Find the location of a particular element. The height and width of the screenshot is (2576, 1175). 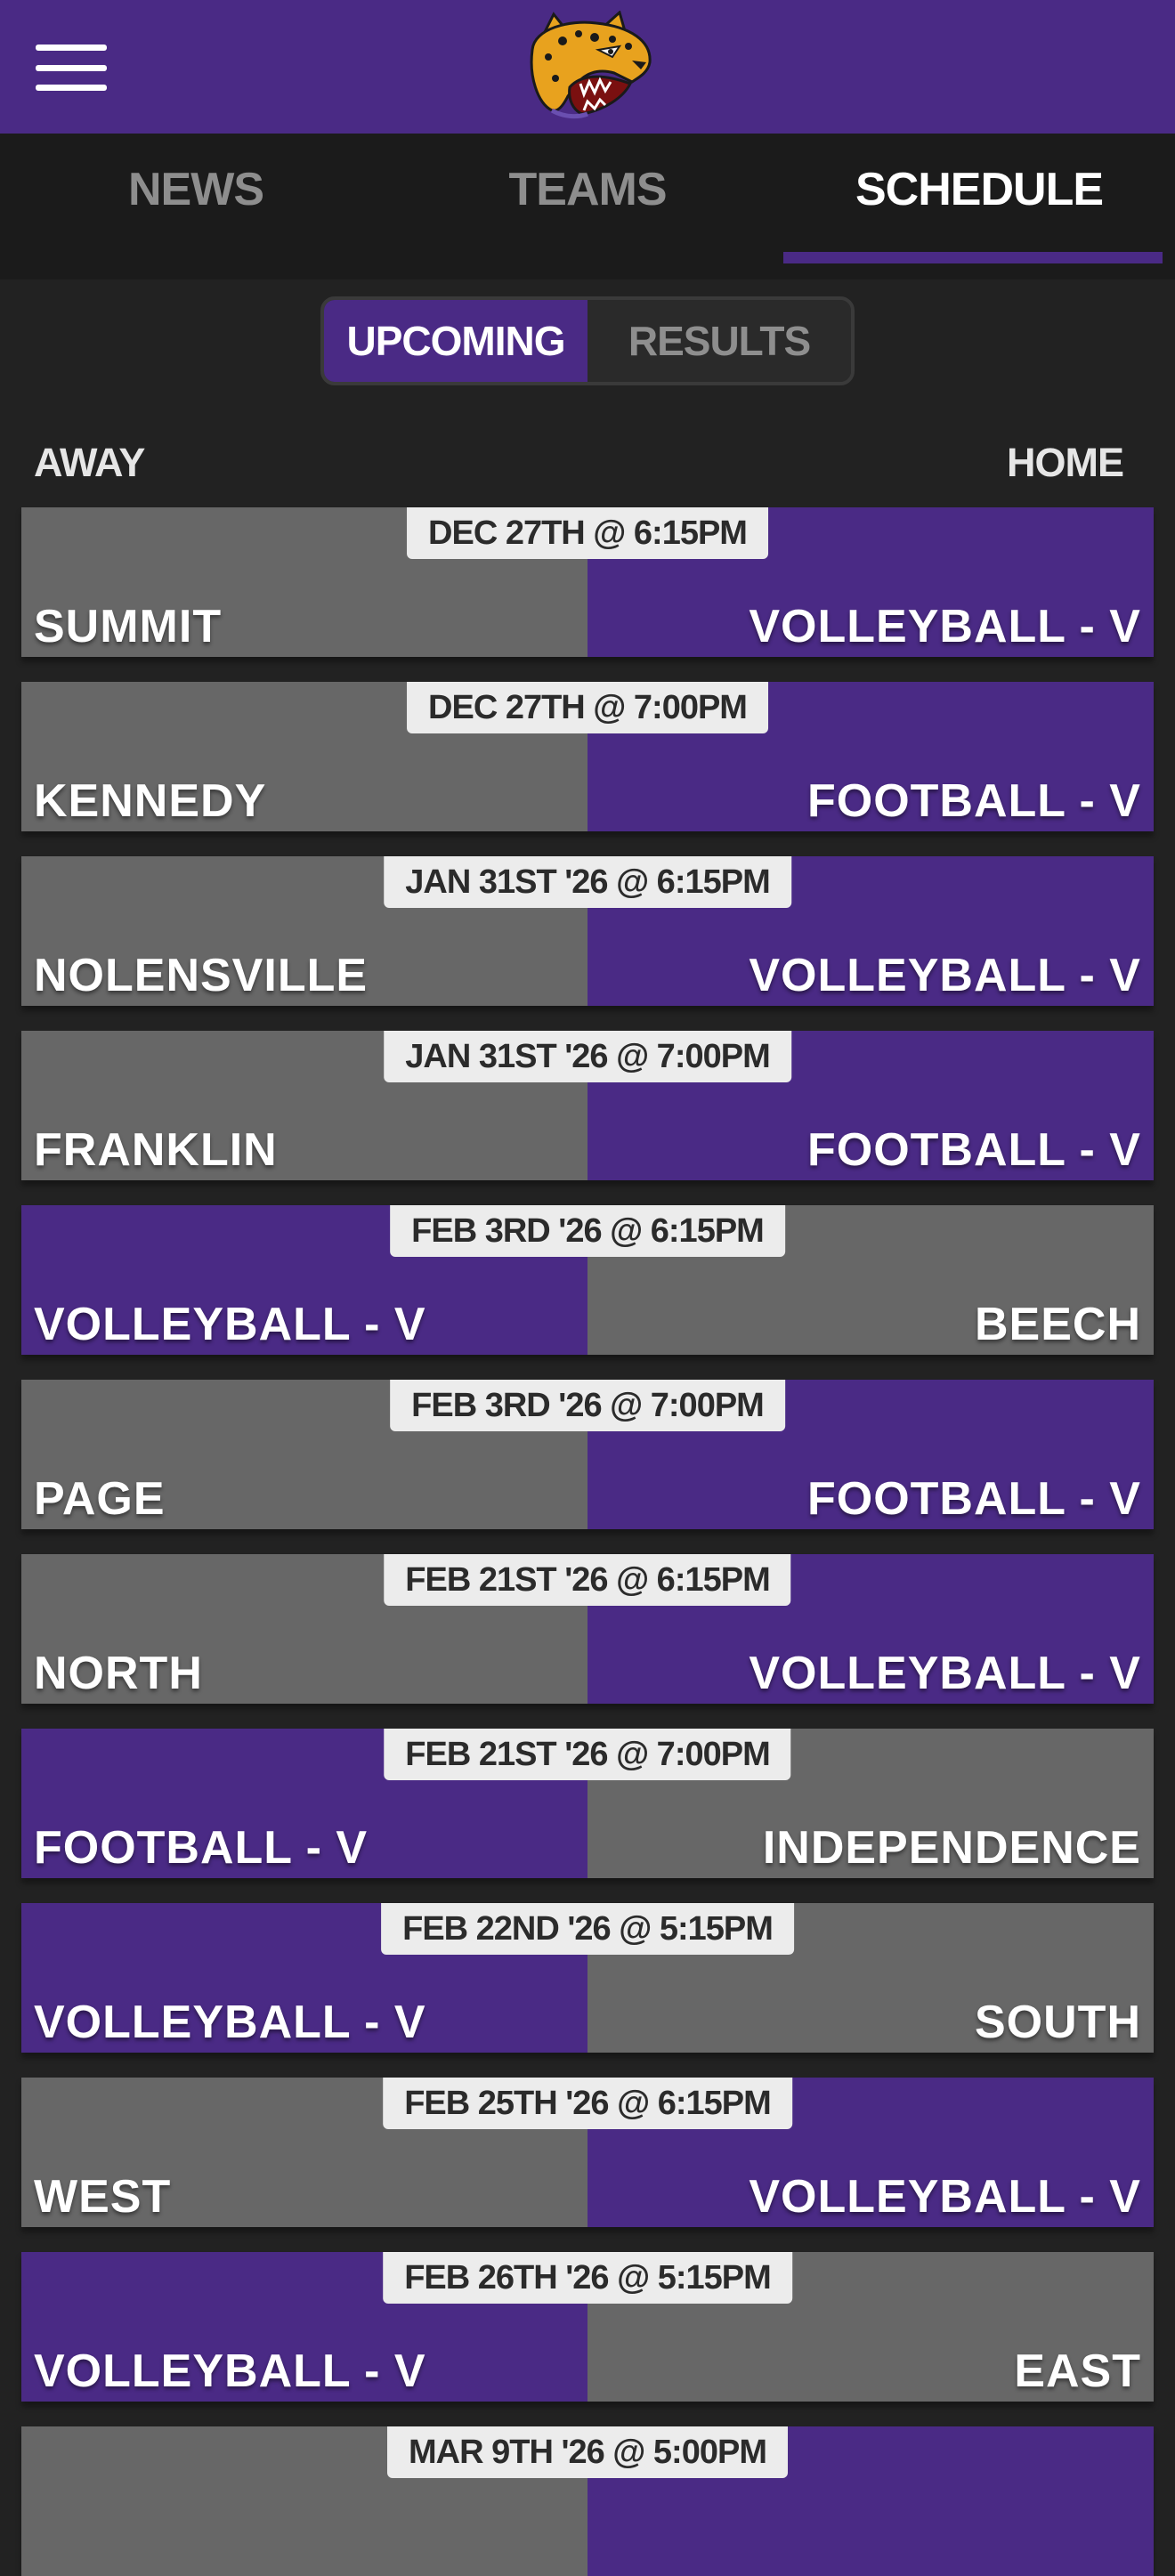

game-row: VOLLEYBALL - V BEECH FEB 3RD '26 @ 6:15PM is located at coordinates (587, 1280).